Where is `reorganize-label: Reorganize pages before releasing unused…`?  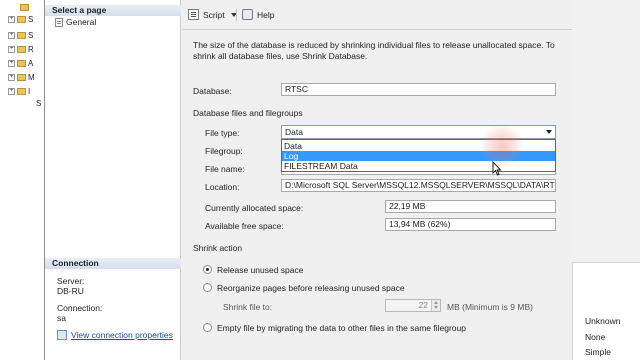
reorganize-label: Reorganize pages before releasing unused… is located at coordinates (311, 288).